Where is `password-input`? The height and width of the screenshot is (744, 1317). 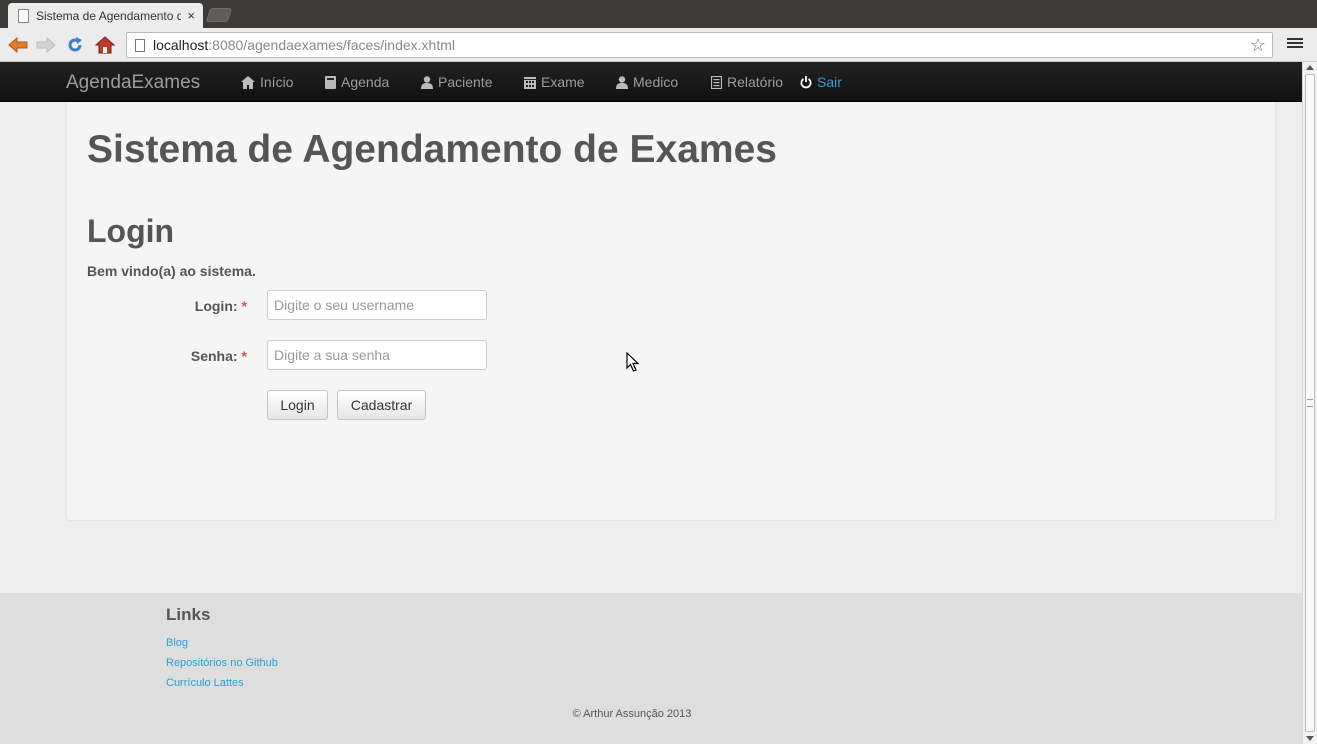
password-input is located at coordinates (377, 355).